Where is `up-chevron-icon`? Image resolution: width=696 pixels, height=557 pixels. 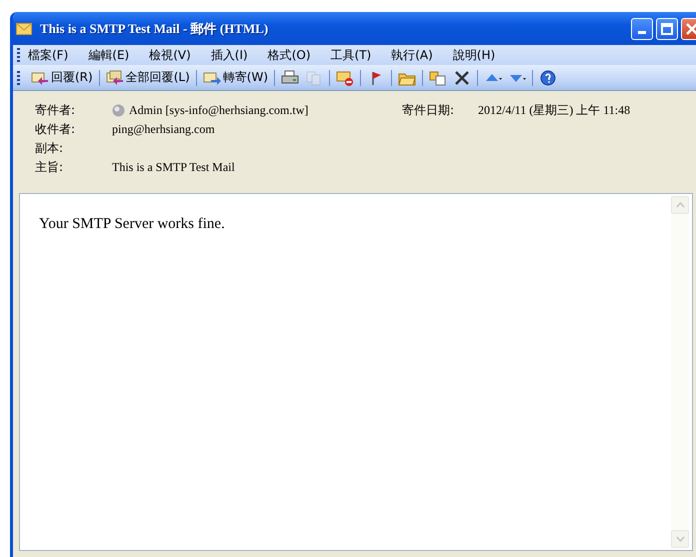
up-chevron-icon is located at coordinates (680, 205).